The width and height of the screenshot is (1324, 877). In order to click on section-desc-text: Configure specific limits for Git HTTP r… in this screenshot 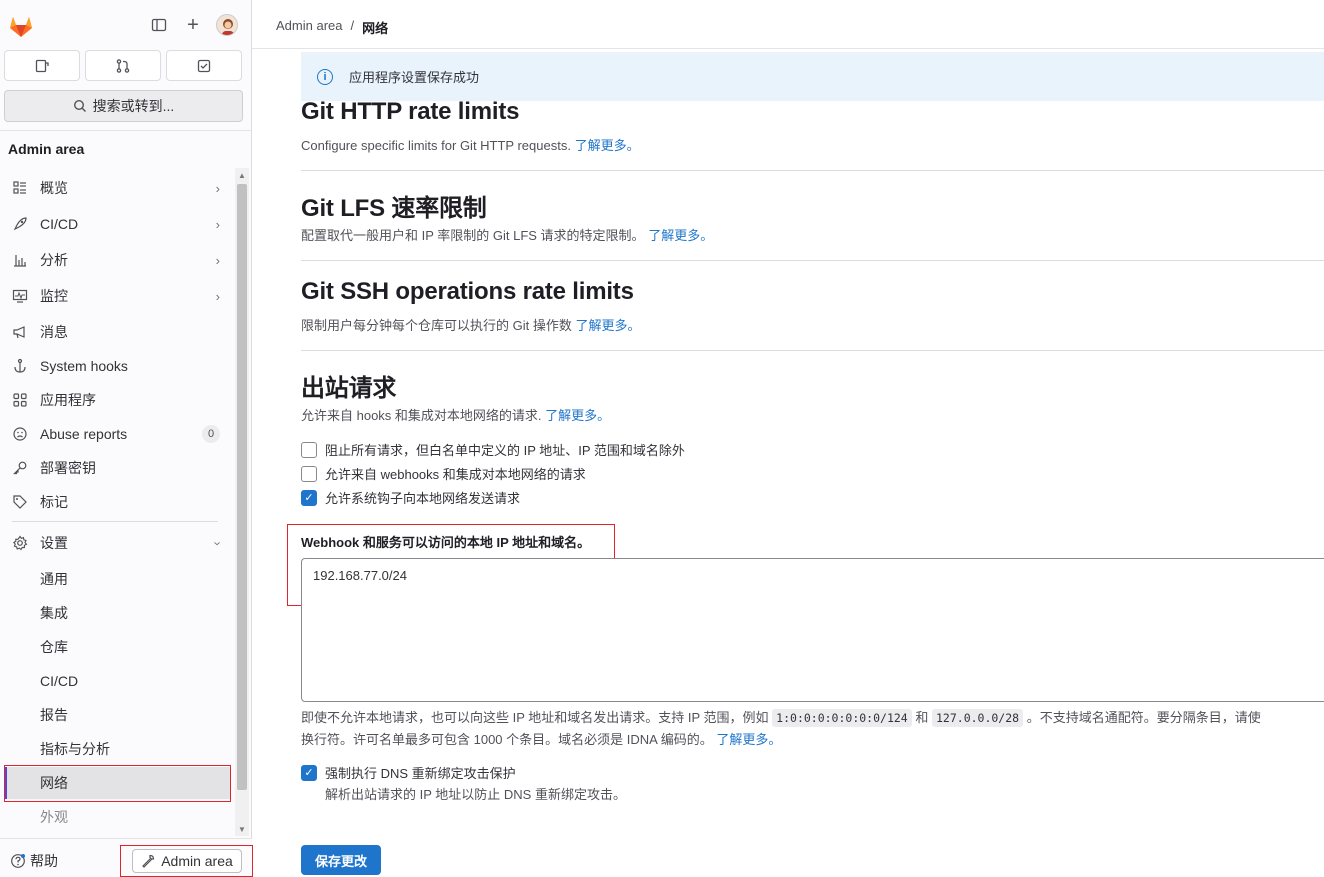, I will do `click(436, 145)`.